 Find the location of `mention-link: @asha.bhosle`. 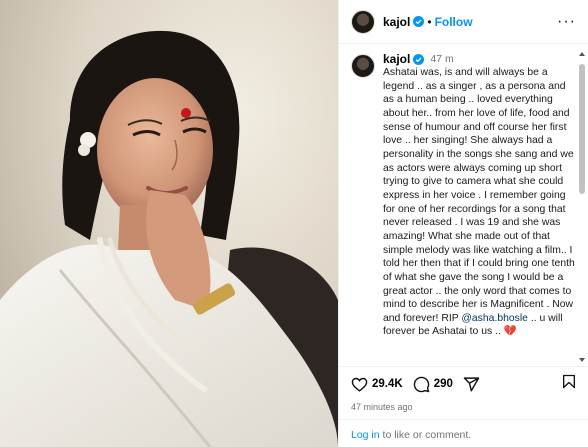

mention-link: @asha.bhosle is located at coordinates (494, 318).